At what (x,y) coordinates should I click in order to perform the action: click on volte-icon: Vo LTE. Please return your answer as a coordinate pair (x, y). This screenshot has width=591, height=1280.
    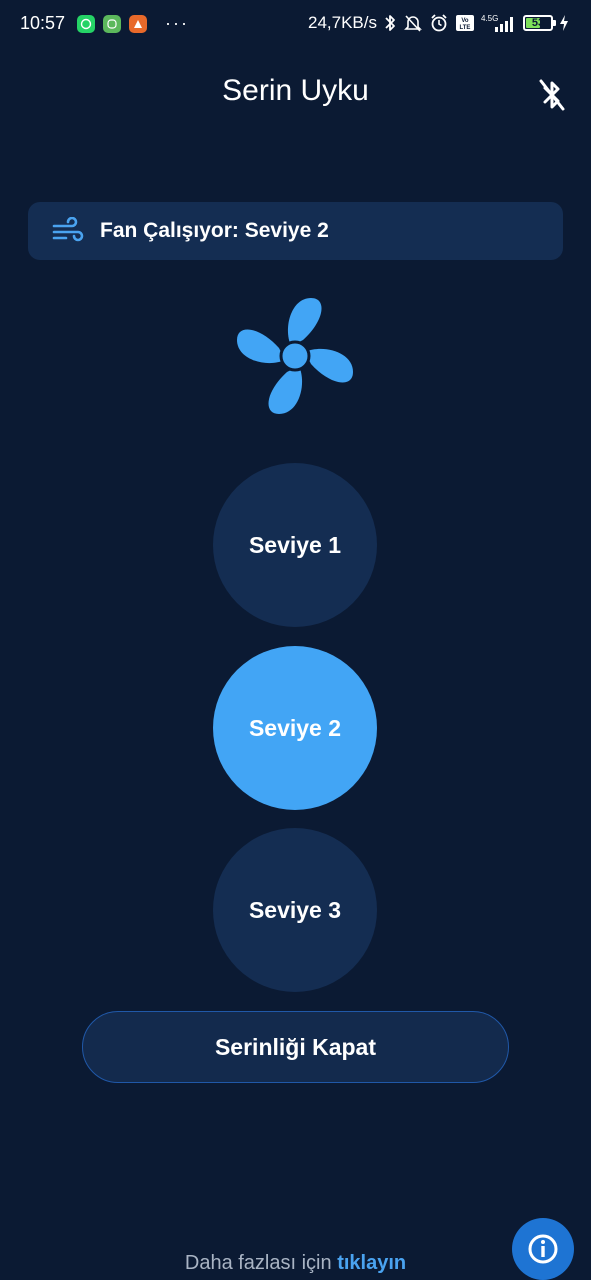
    Looking at the image, I should click on (465, 23).